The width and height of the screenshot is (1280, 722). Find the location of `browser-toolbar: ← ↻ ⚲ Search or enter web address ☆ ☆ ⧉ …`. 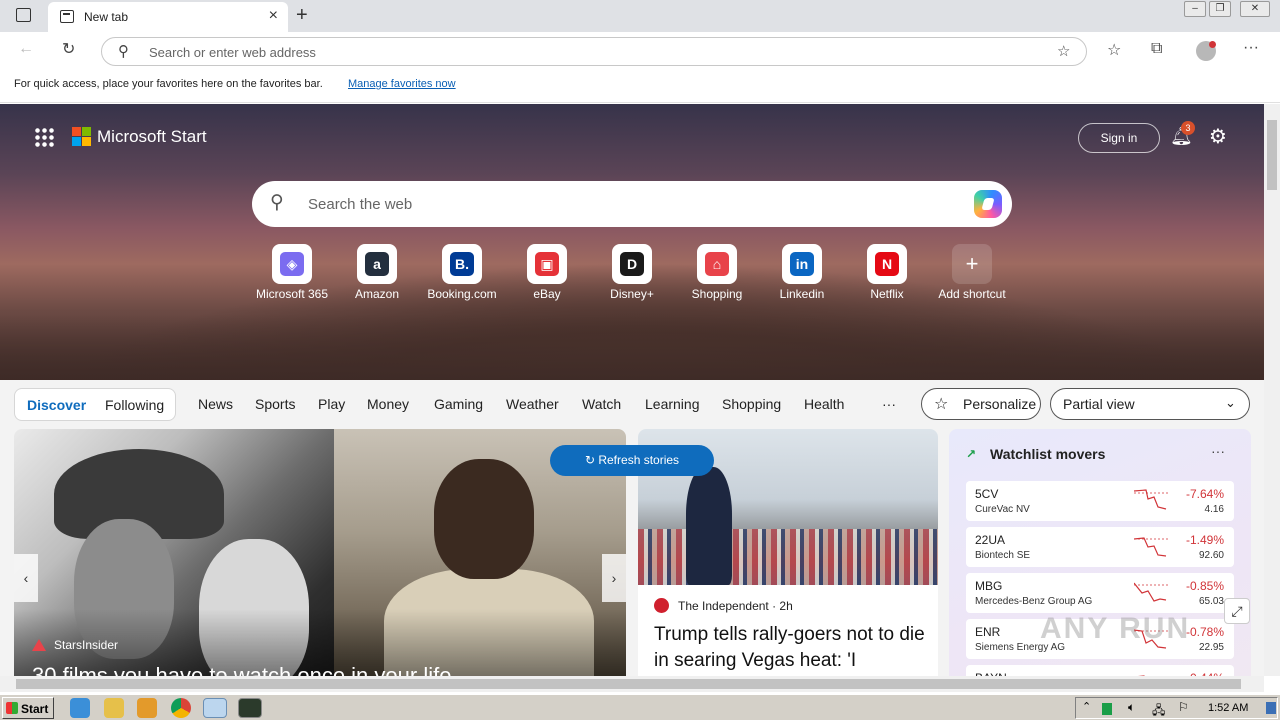

browser-toolbar: ← ↻ ⚲ Search or enter web address ☆ ☆ ⧉ … is located at coordinates (640, 51).